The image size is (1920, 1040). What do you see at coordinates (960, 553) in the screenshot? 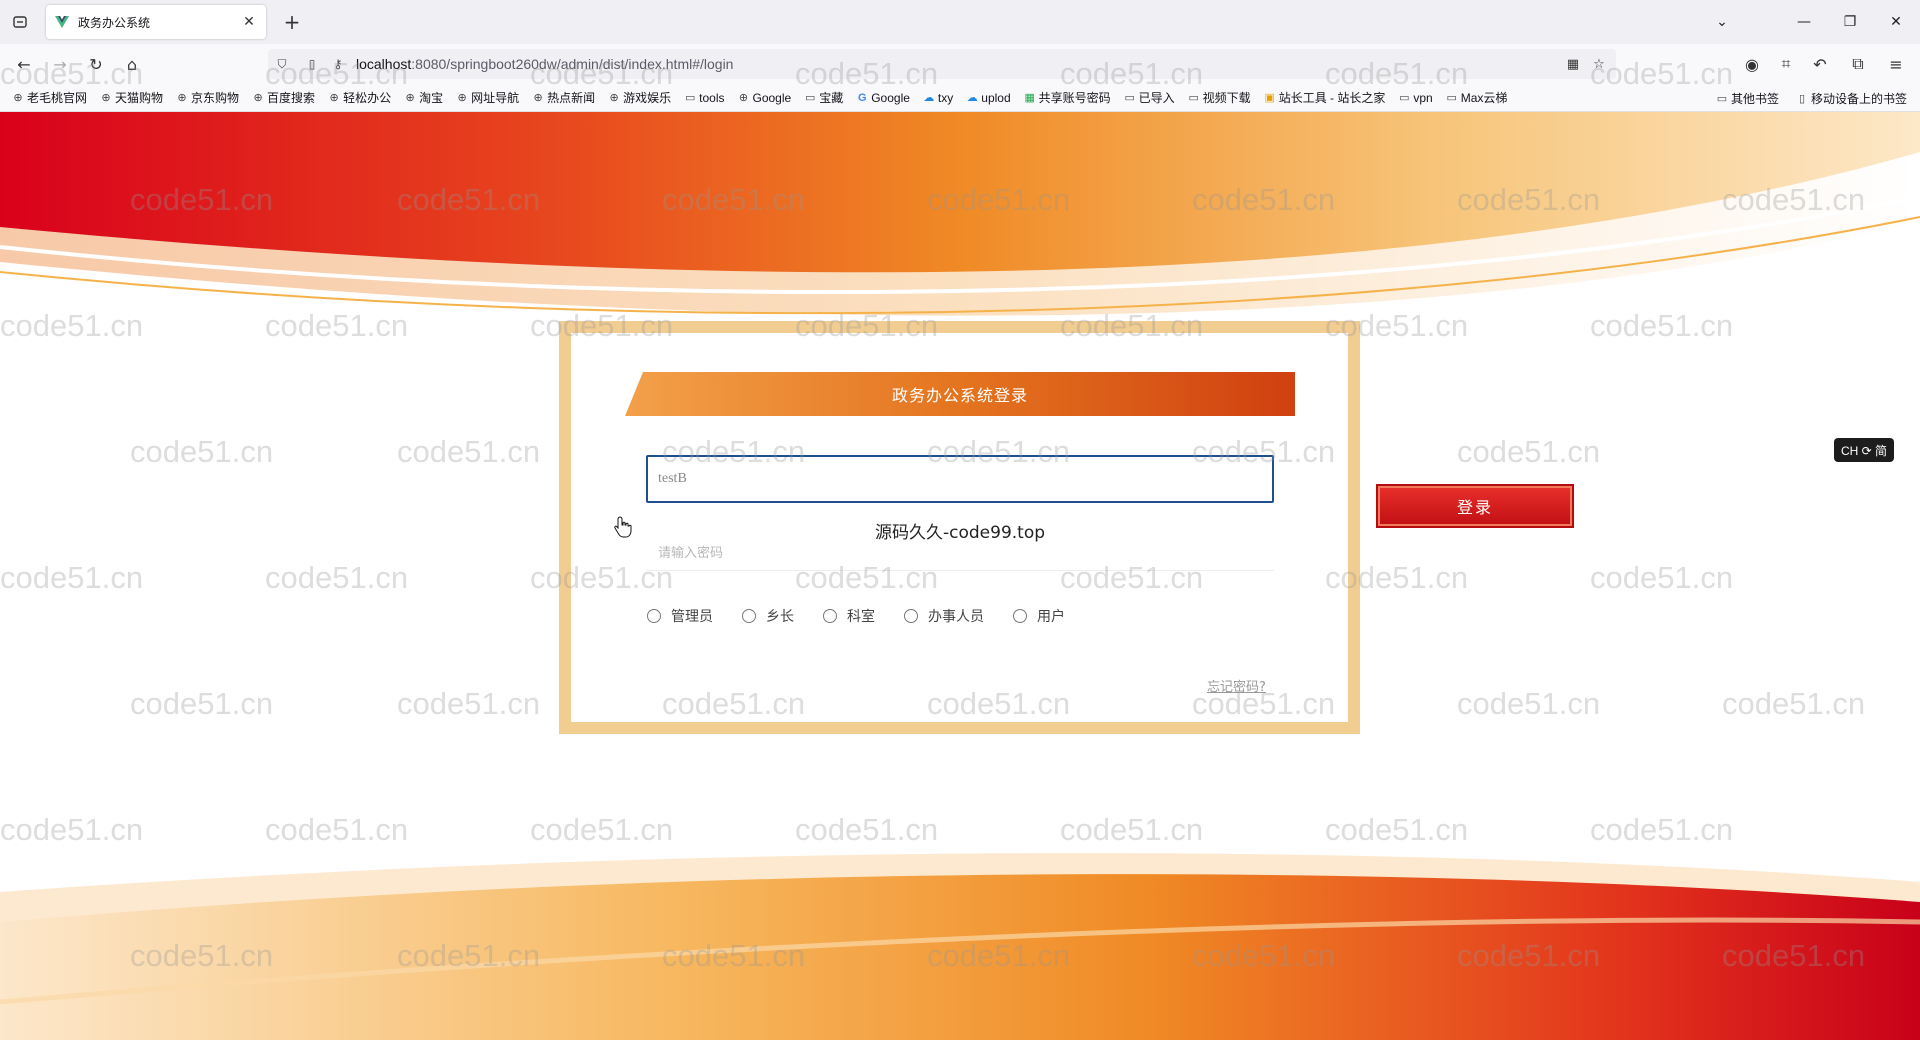
I see `password-input` at bounding box center [960, 553].